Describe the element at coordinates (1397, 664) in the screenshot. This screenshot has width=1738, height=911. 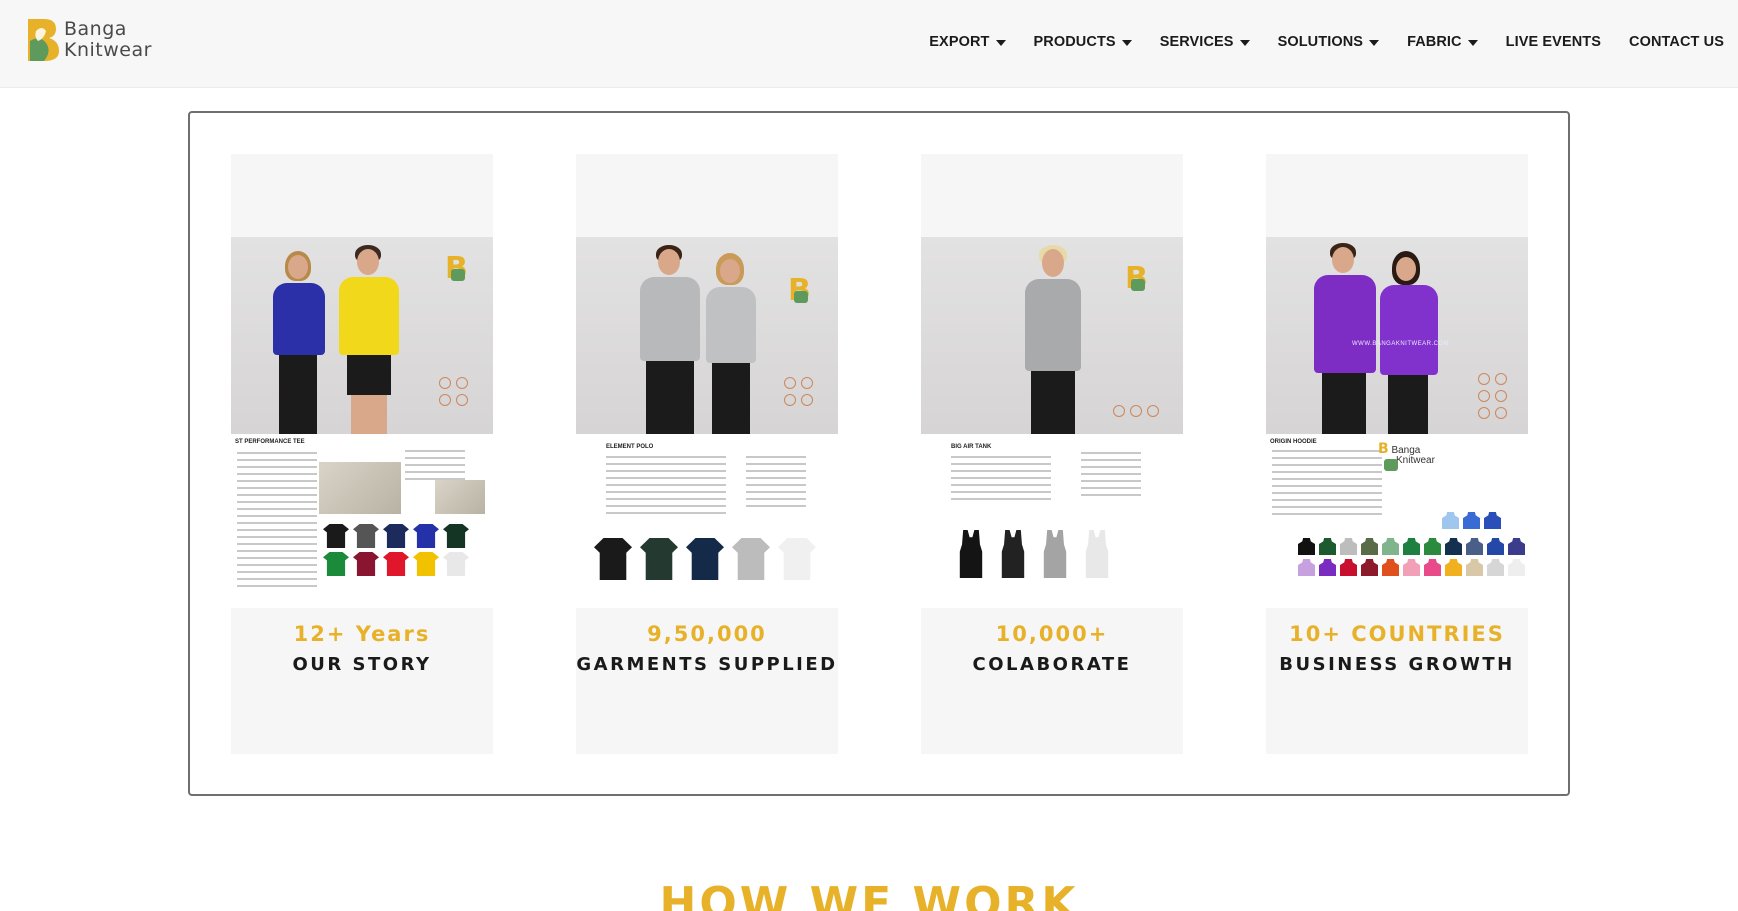
I see `stat-caption: BUSINESS GROWTH` at that location.